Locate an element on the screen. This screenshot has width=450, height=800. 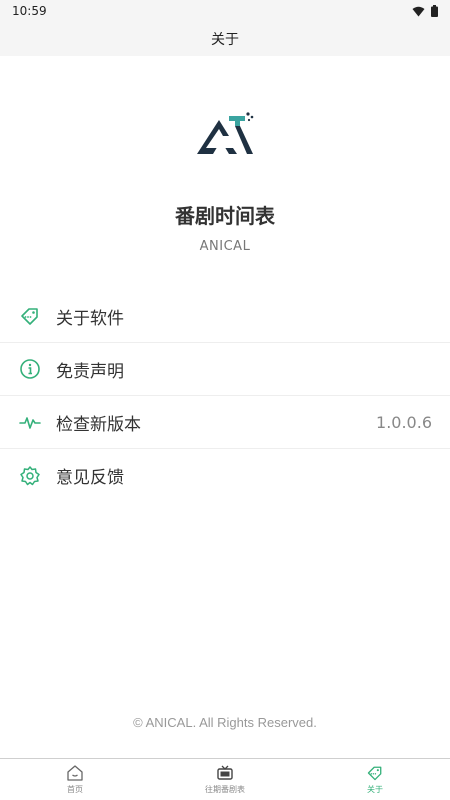
menu-label: 意见反馈 is located at coordinates (90, 478).